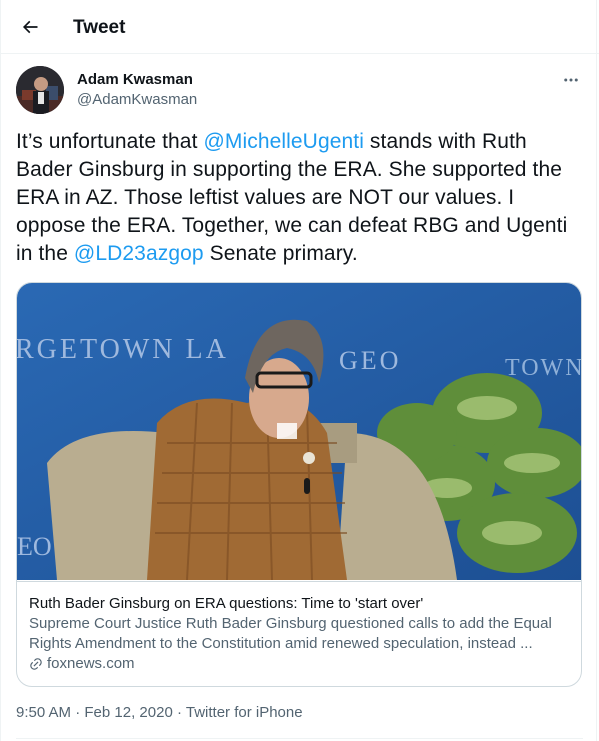 The image size is (599, 741). I want to click on more-button, so click(571, 80).